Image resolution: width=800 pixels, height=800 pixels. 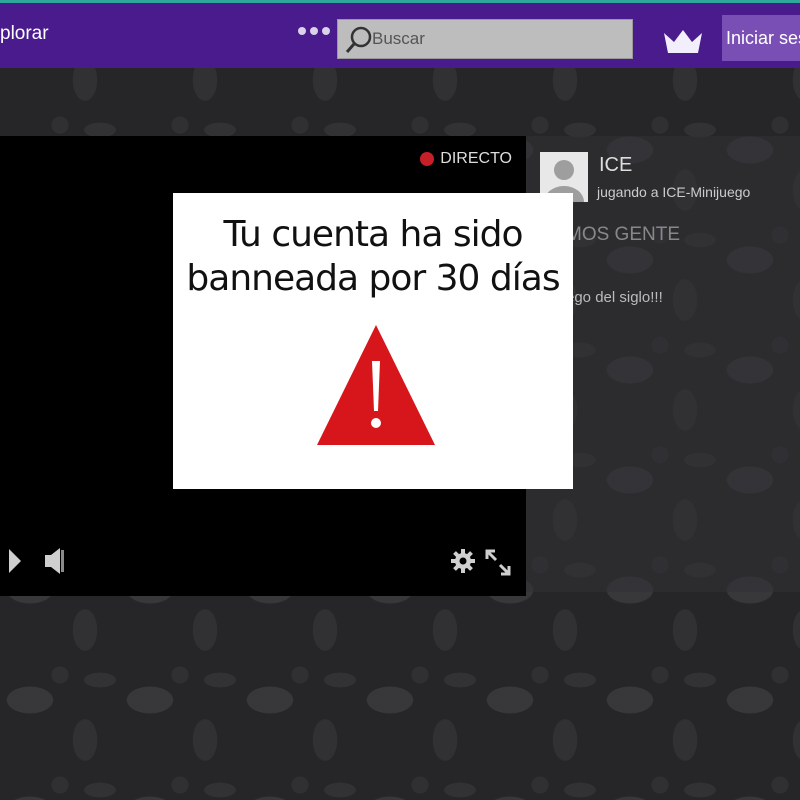 I want to click on live-indicator: DIRECTO, so click(x=466, y=159).